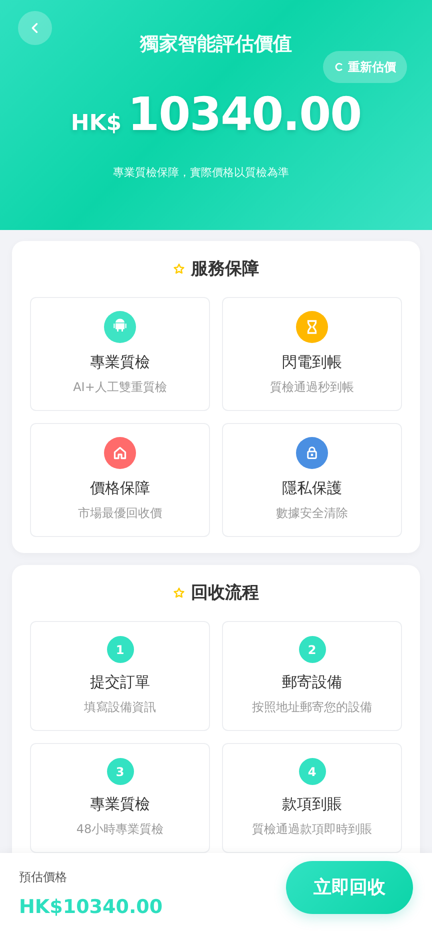  Describe the element at coordinates (120, 488) in the screenshot. I see `item-title: 價格保障` at that location.